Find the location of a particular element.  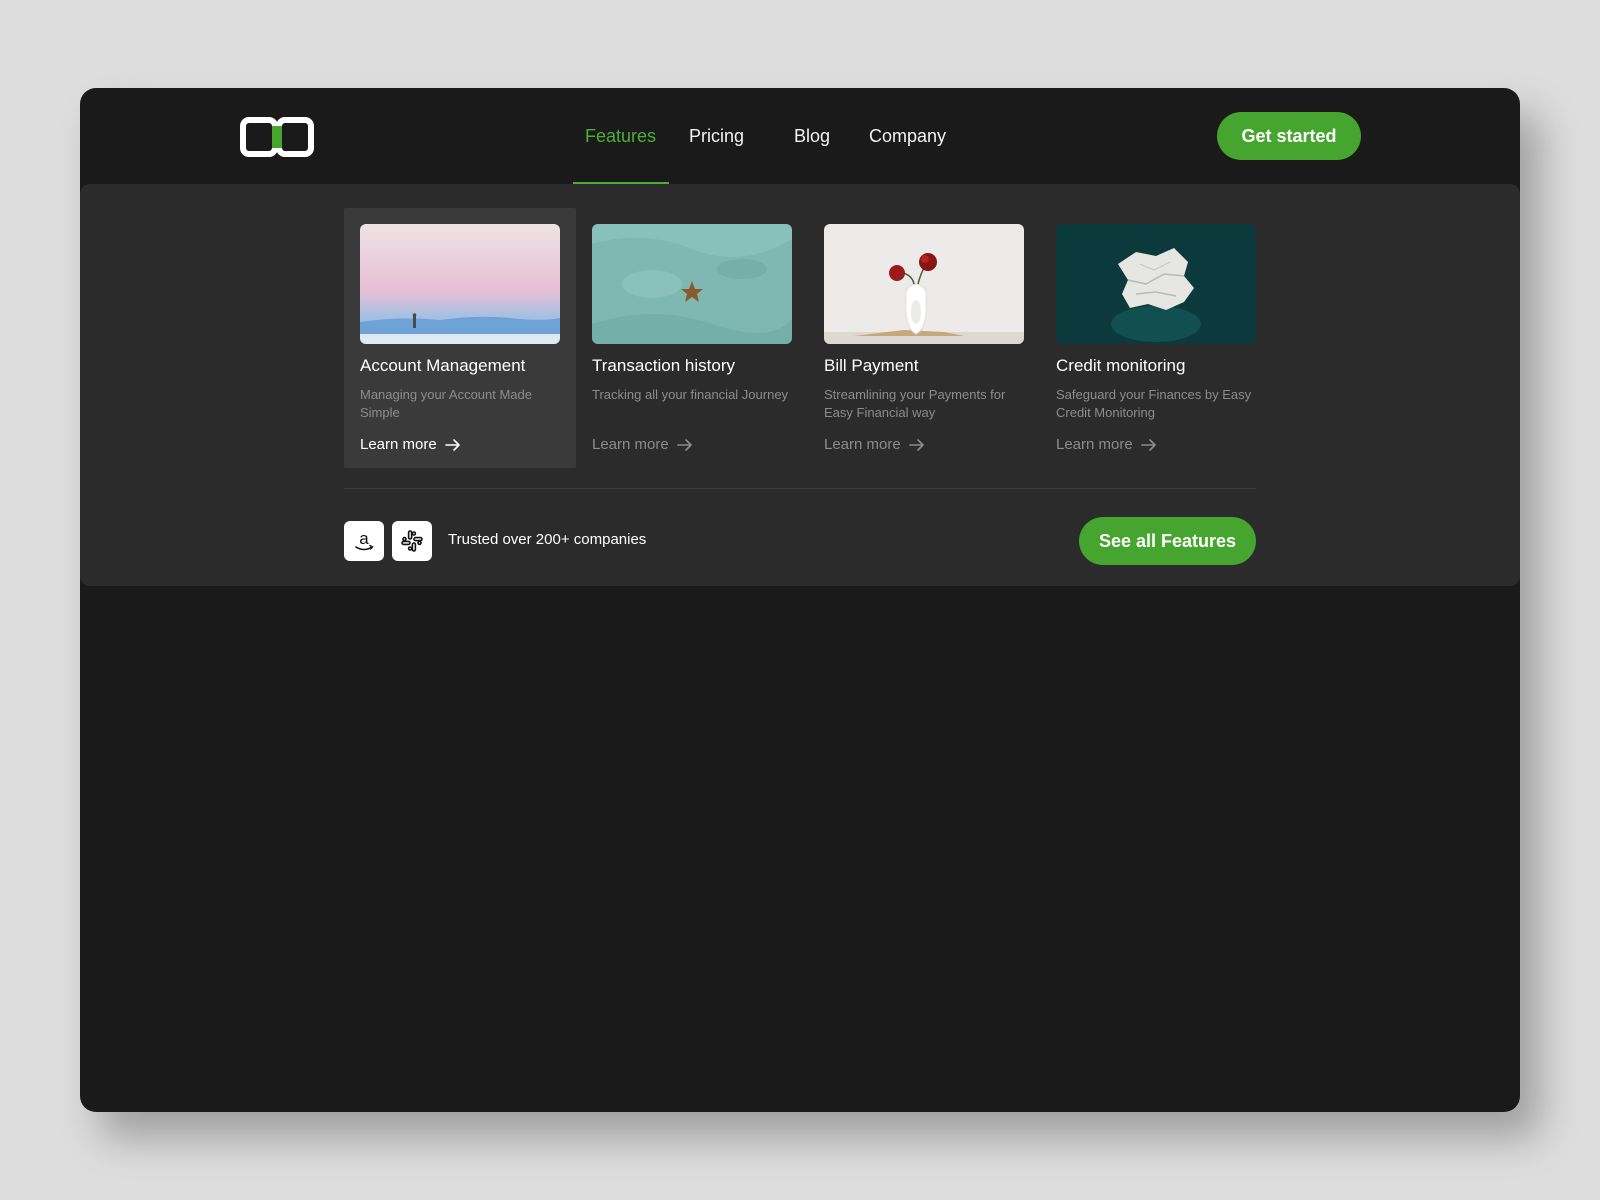

card-description: Managing your Account Made Simple is located at coordinates (446, 403).